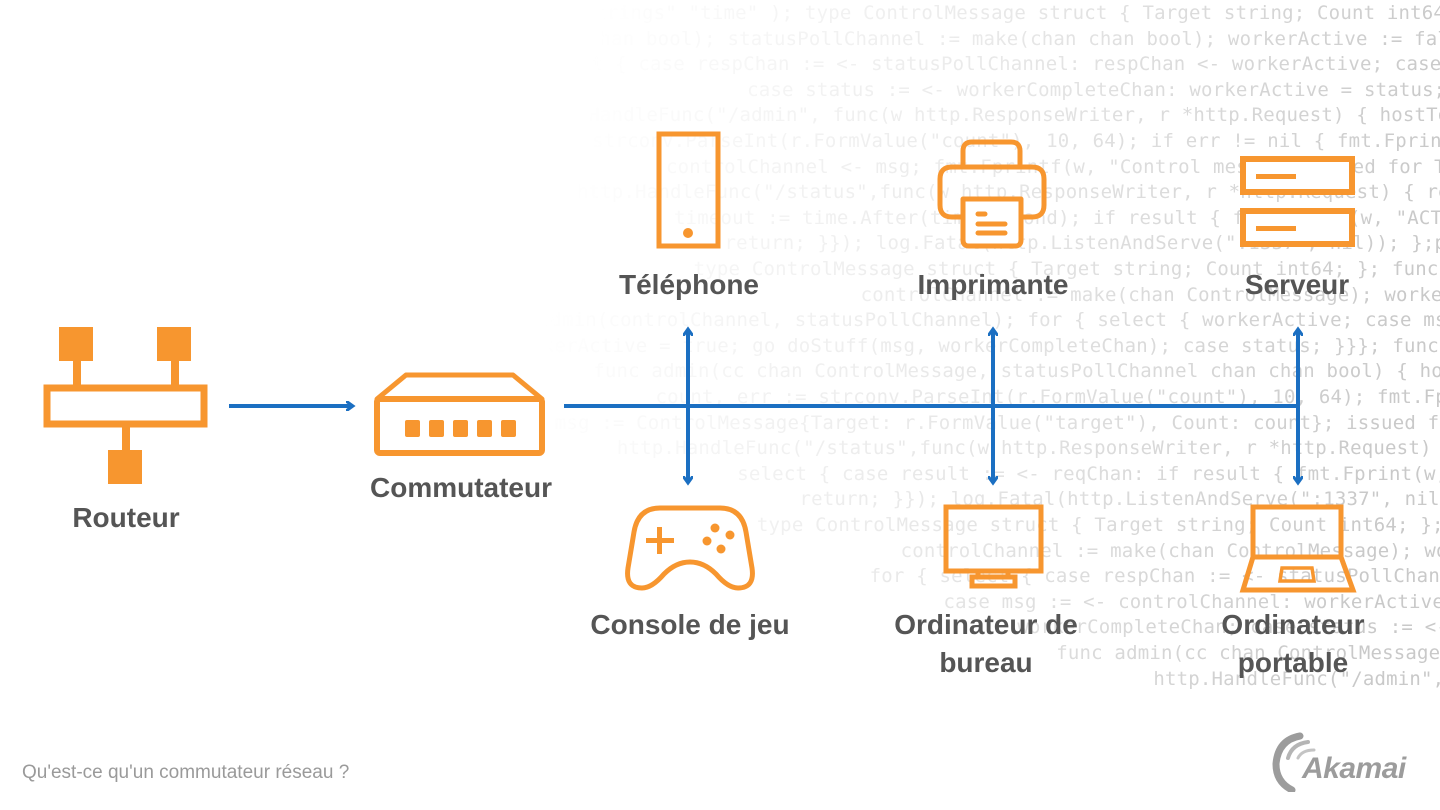  What do you see at coordinates (993, 284) in the screenshot?
I see `printer-label: Imprimante` at bounding box center [993, 284].